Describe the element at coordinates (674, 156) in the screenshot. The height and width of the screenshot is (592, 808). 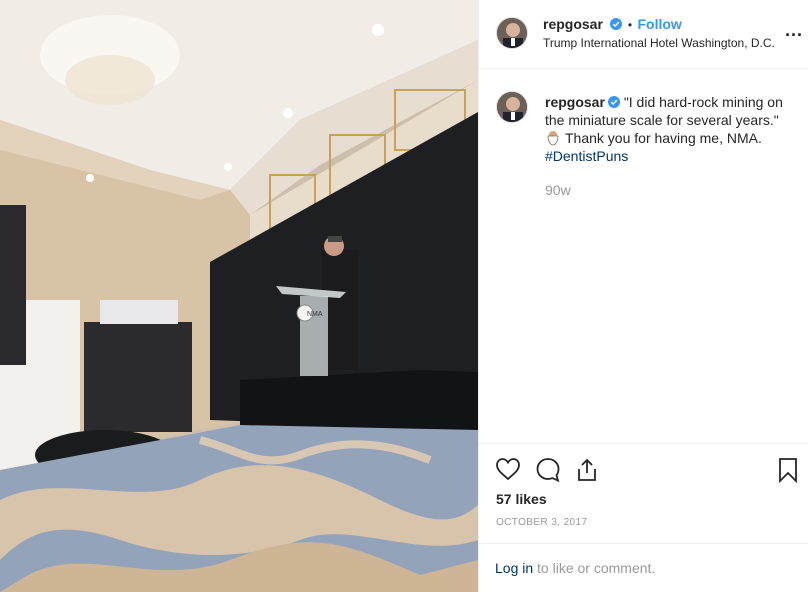
I see `caption-hashtag-line: #DentistPuns` at that location.